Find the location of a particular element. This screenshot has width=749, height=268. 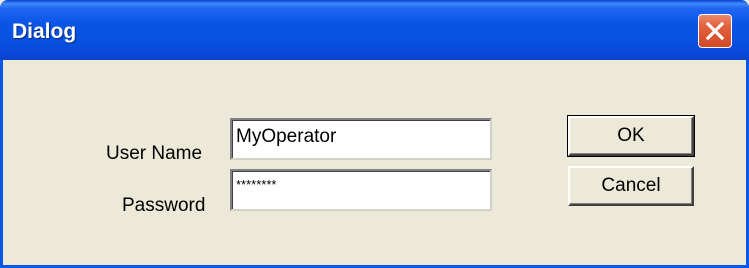

password-input: ******** is located at coordinates (361, 190).